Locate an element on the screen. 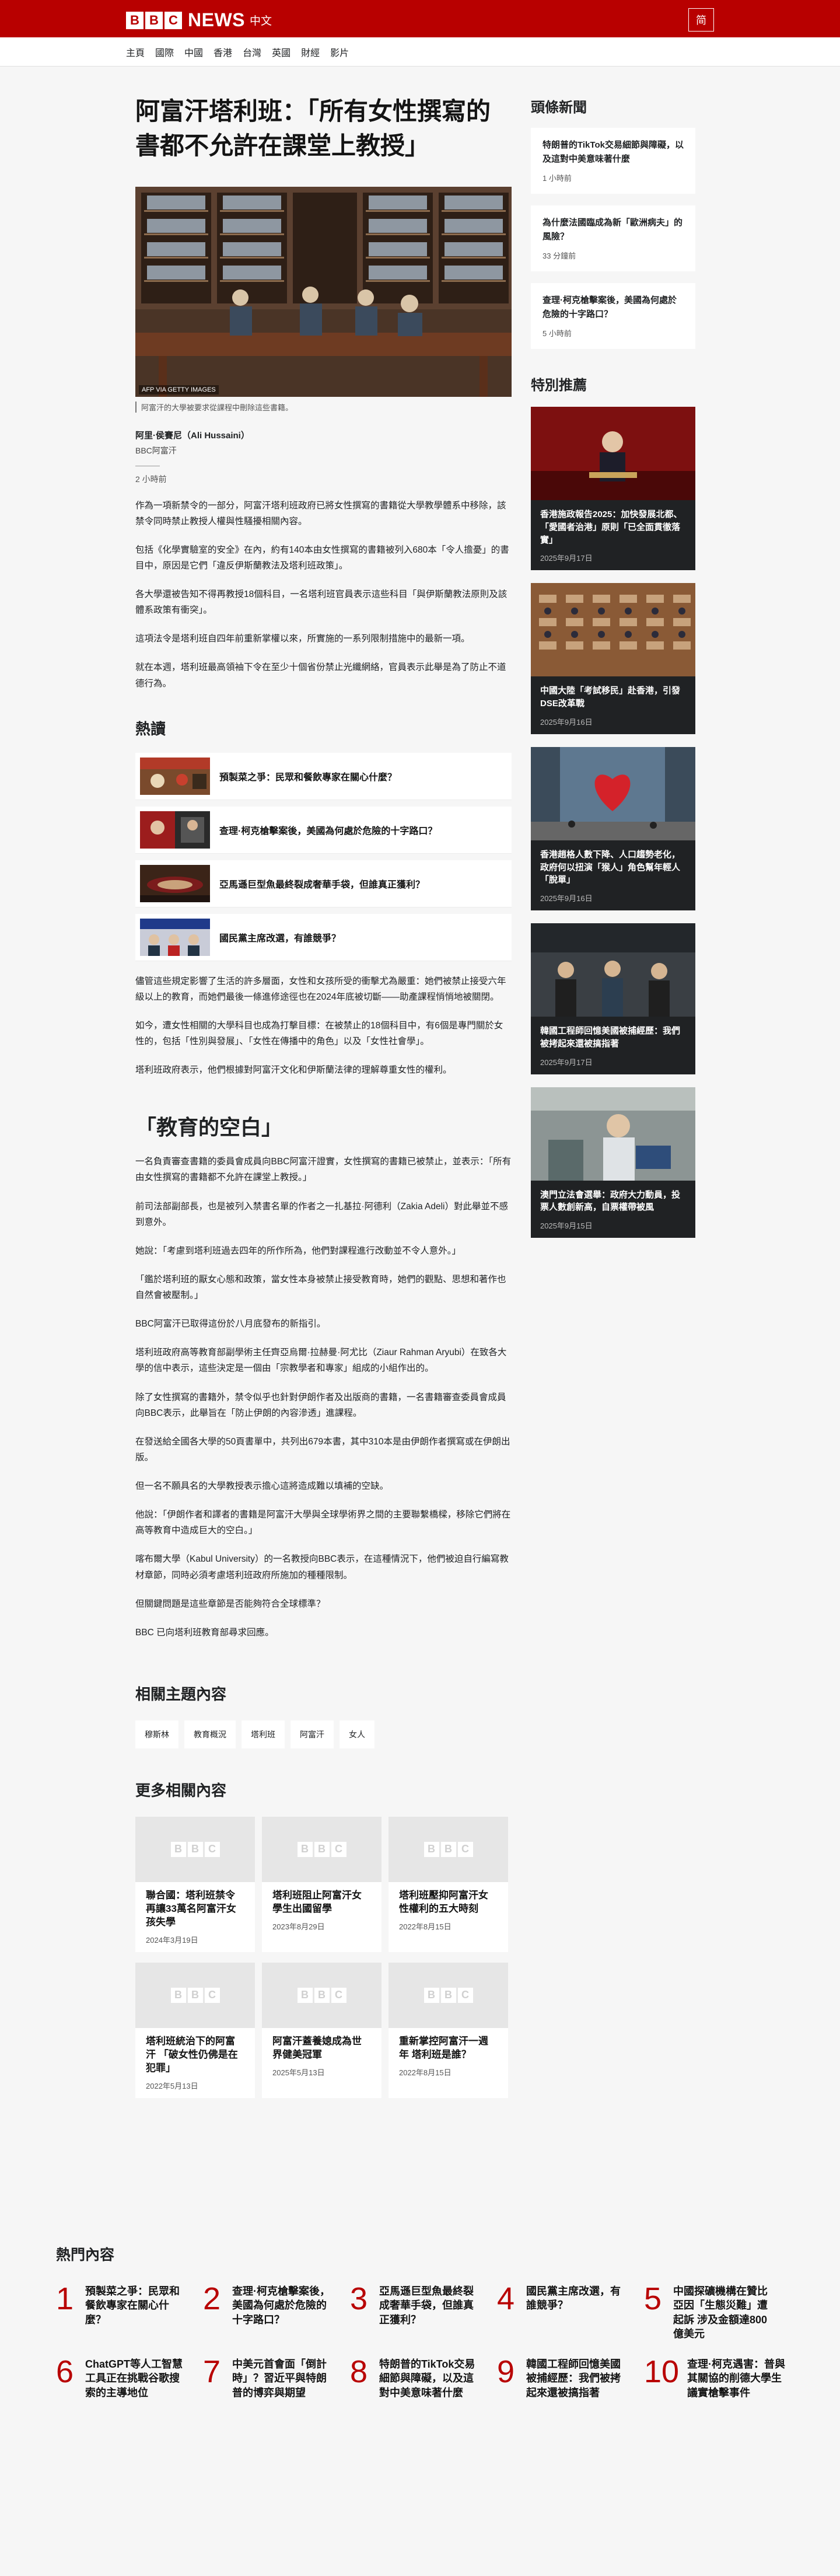 Image resolution: width=840 pixels, height=2576 pixels. most-read-title: ChatGPT等人工智慧工具正在挑戰谷歌搜索的主導地位 is located at coordinates (134, 2378).